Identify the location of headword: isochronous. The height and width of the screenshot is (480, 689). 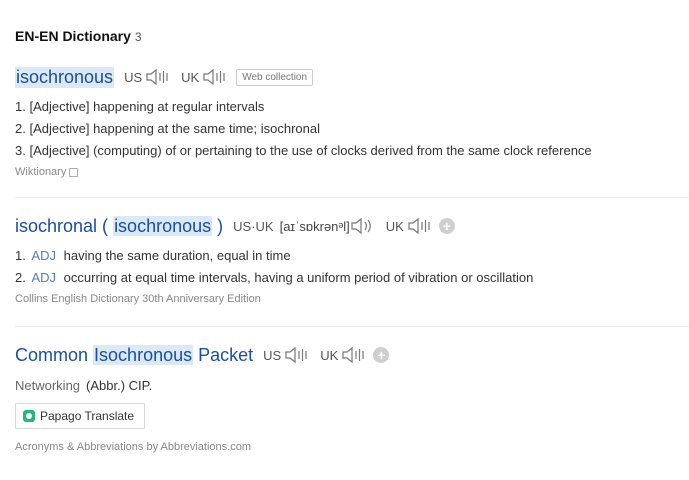
(65, 77).